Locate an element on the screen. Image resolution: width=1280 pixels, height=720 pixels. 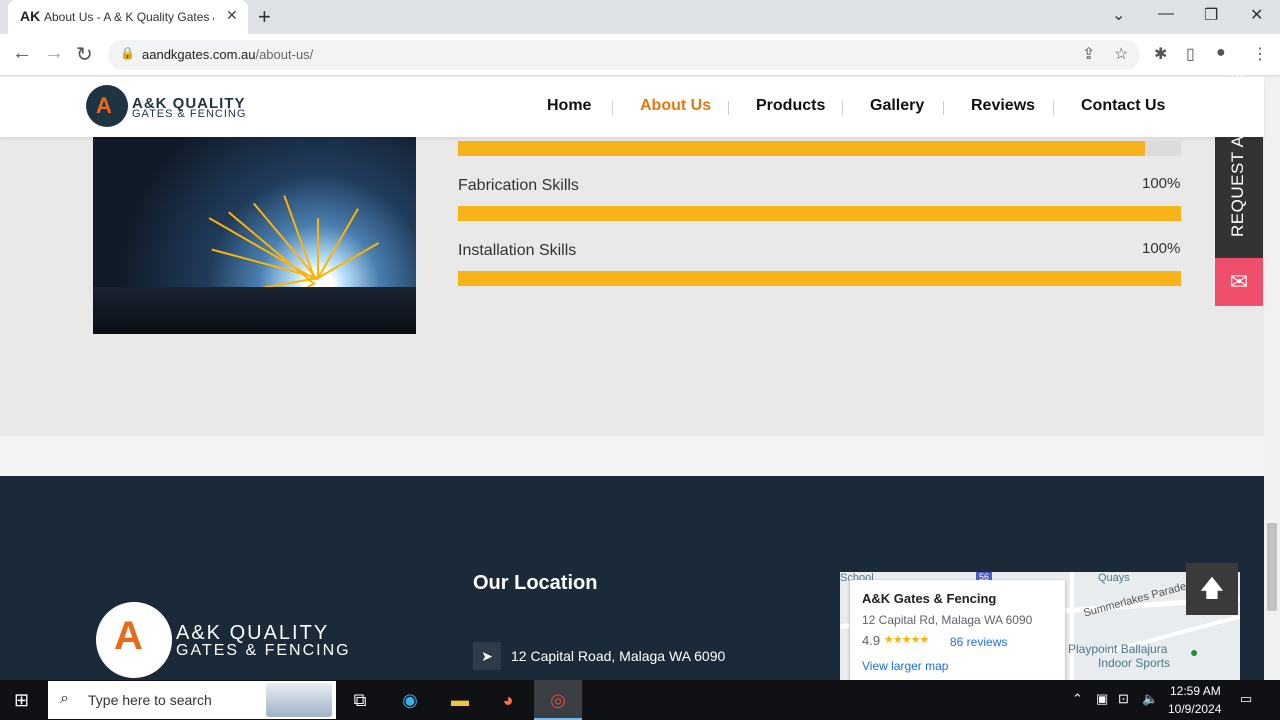
map-label-quays: Quays is located at coordinates (1114, 578).